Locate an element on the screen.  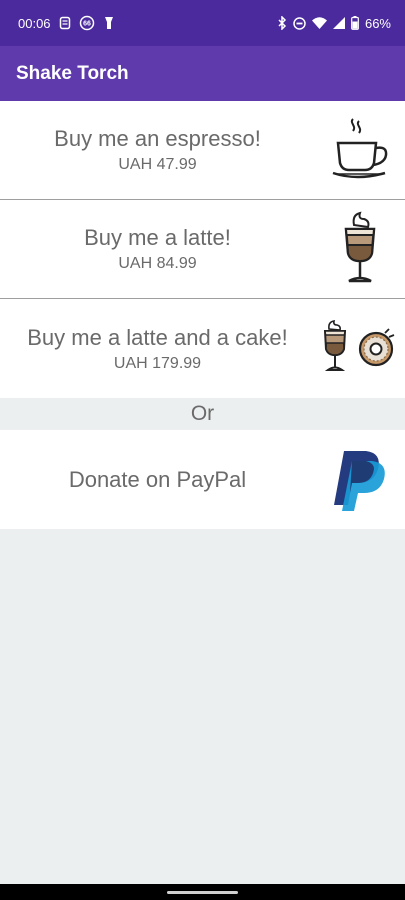
or-label: Or is located at coordinates (202, 413).